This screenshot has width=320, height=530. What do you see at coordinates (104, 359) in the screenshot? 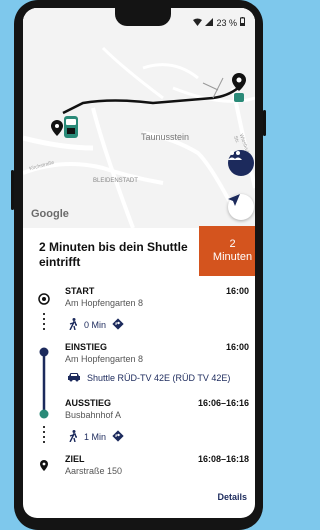
I see `einstieg-address: Am Hopfengarten 8` at bounding box center [104, 359].